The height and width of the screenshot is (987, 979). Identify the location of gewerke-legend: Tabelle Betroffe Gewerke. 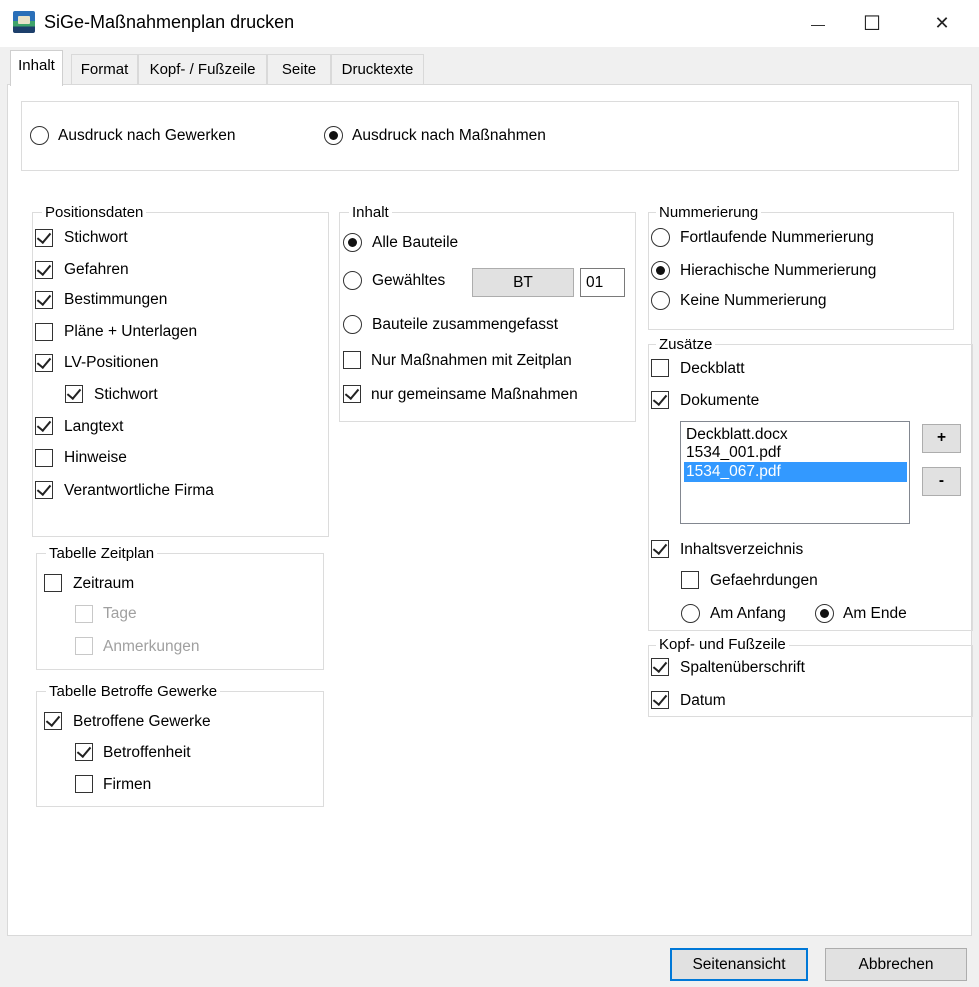
(133, 692).